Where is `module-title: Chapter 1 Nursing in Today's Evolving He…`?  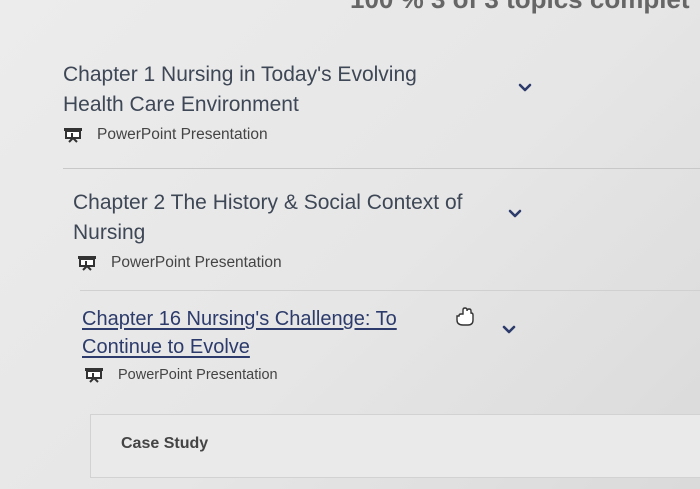 module-title: Chapter 1 Nursing in Today's Evolving He… is located at coordinates (258, 90).